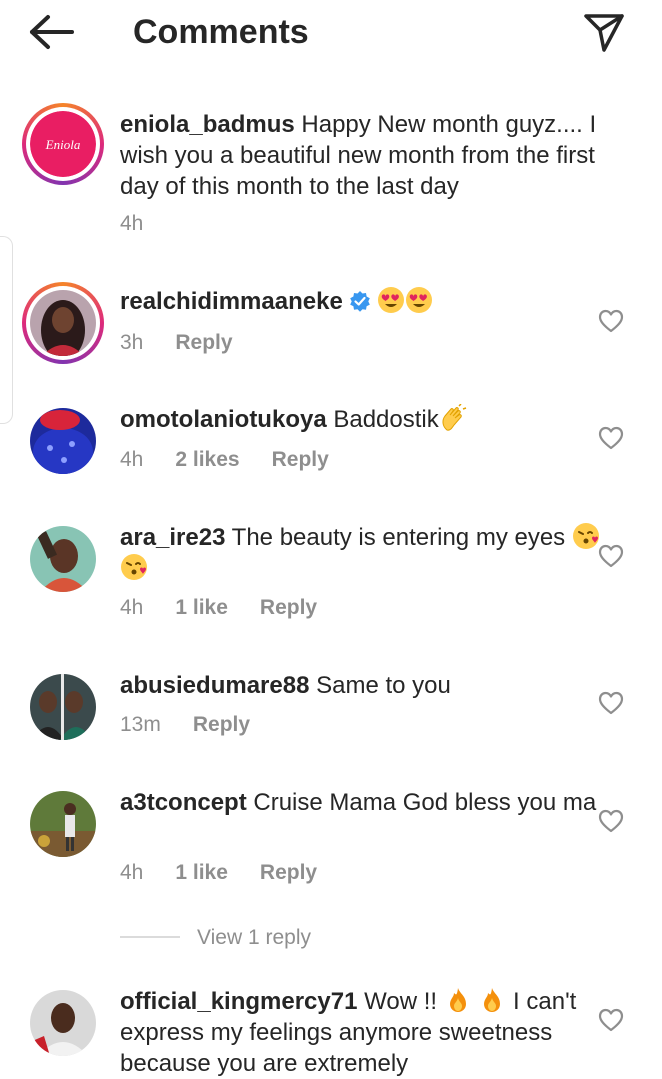  What do you see at coordinates (221, 32) in the screenshot?
I see `page-title: Comments` at bounding box center [221, 32].